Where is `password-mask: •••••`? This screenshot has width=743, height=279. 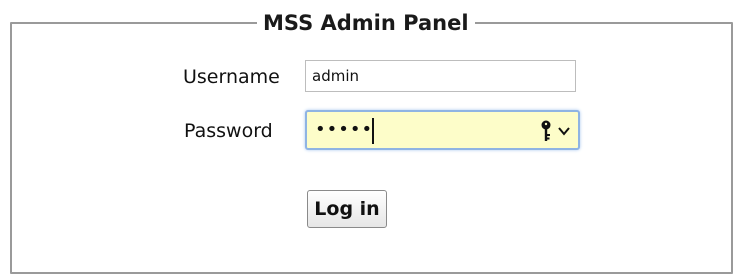 password-mask: ••••• is located at coordinates (344, 129).